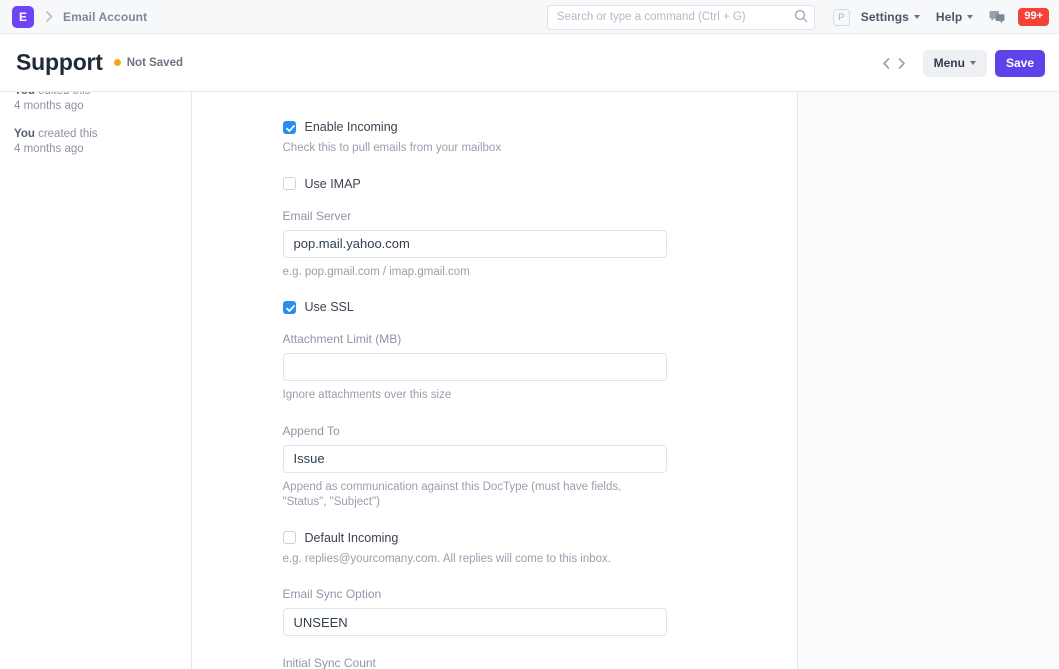 The image size is (1059, 669). Describe the element at coordinates (529, 17) in the screenshot. I see `top-navbar: E Email Account P Settings Help` at that location.